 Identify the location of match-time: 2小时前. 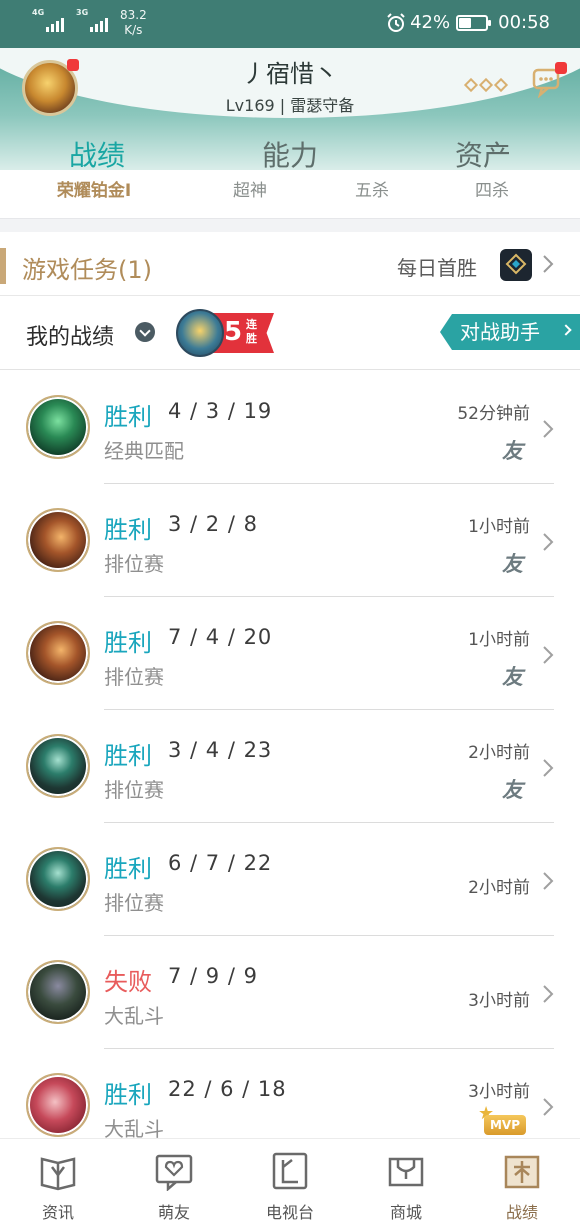
(499, 753).